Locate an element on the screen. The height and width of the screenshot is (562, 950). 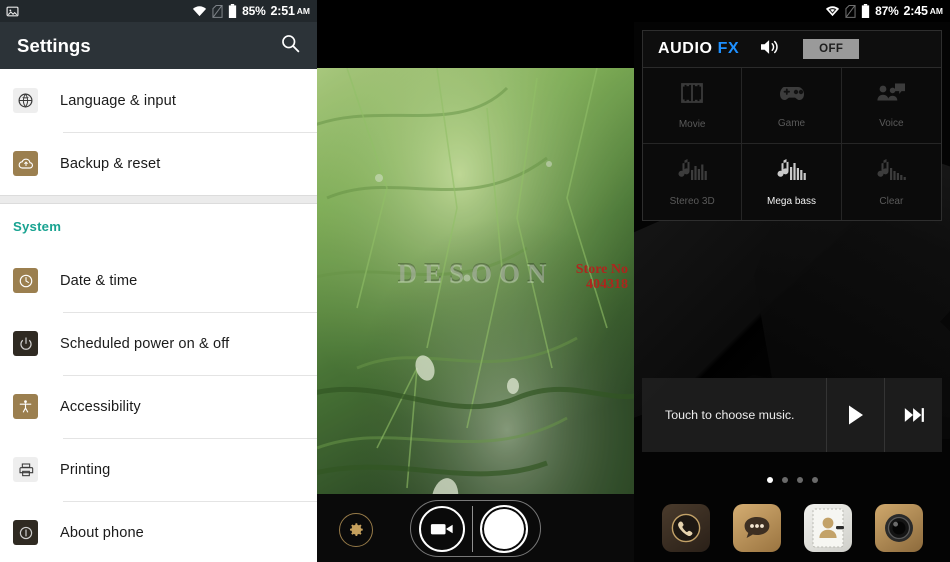
audio-fx-logo: AUDIO FX is located at coordinates (698, 49).